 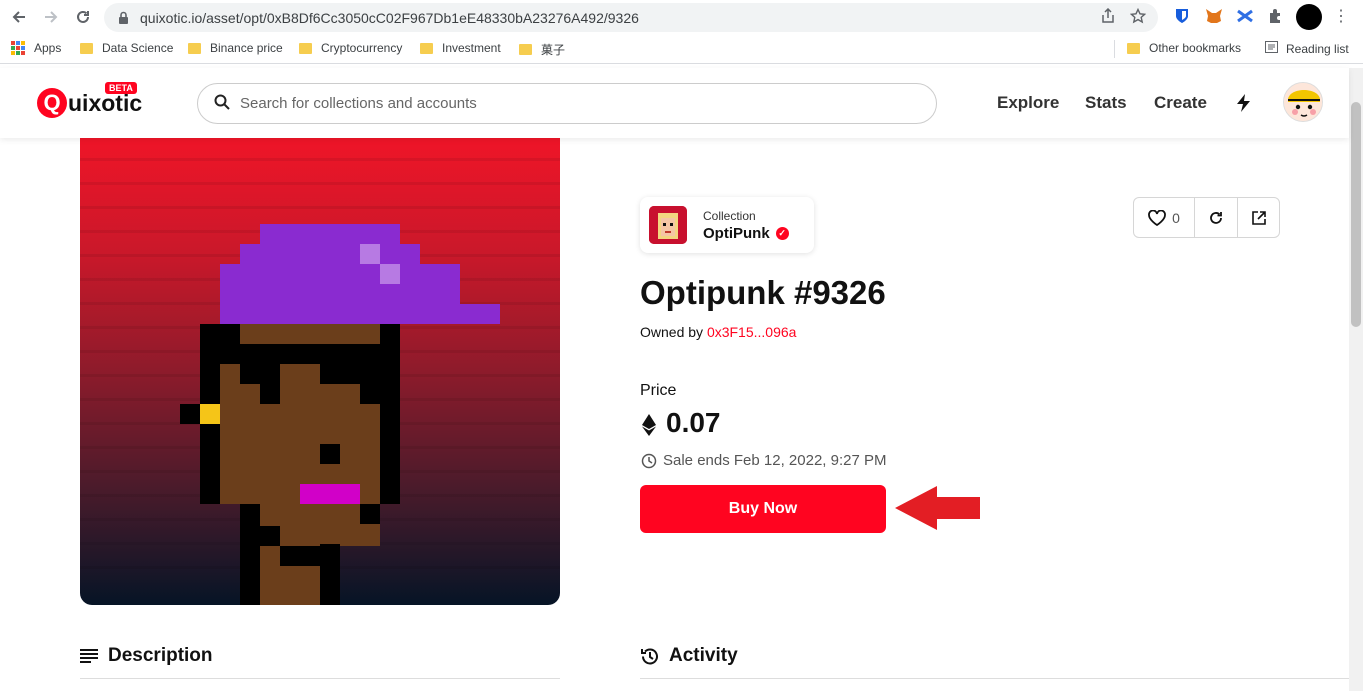 What do you see at coordinates (18, 48) in the screenshot?
I see `apps-grid-icon` at bounding box center [18, 48].